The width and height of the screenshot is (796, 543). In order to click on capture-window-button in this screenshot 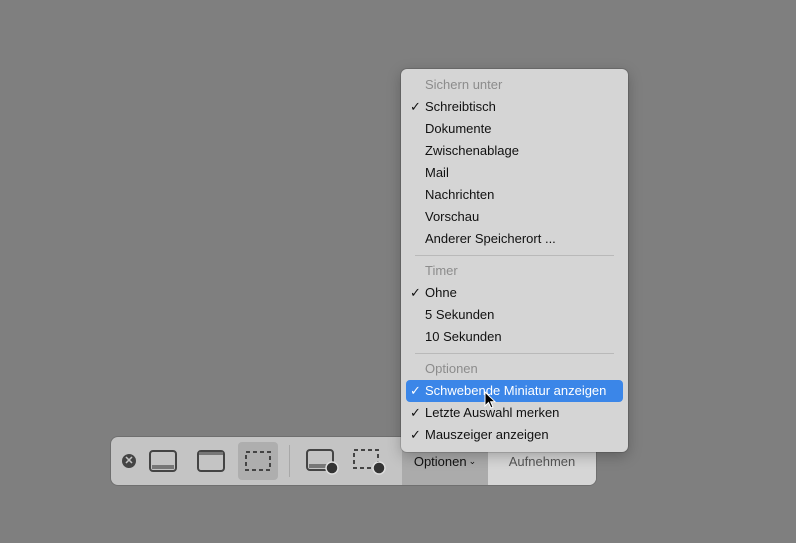, I will do `click(211, 461)`.